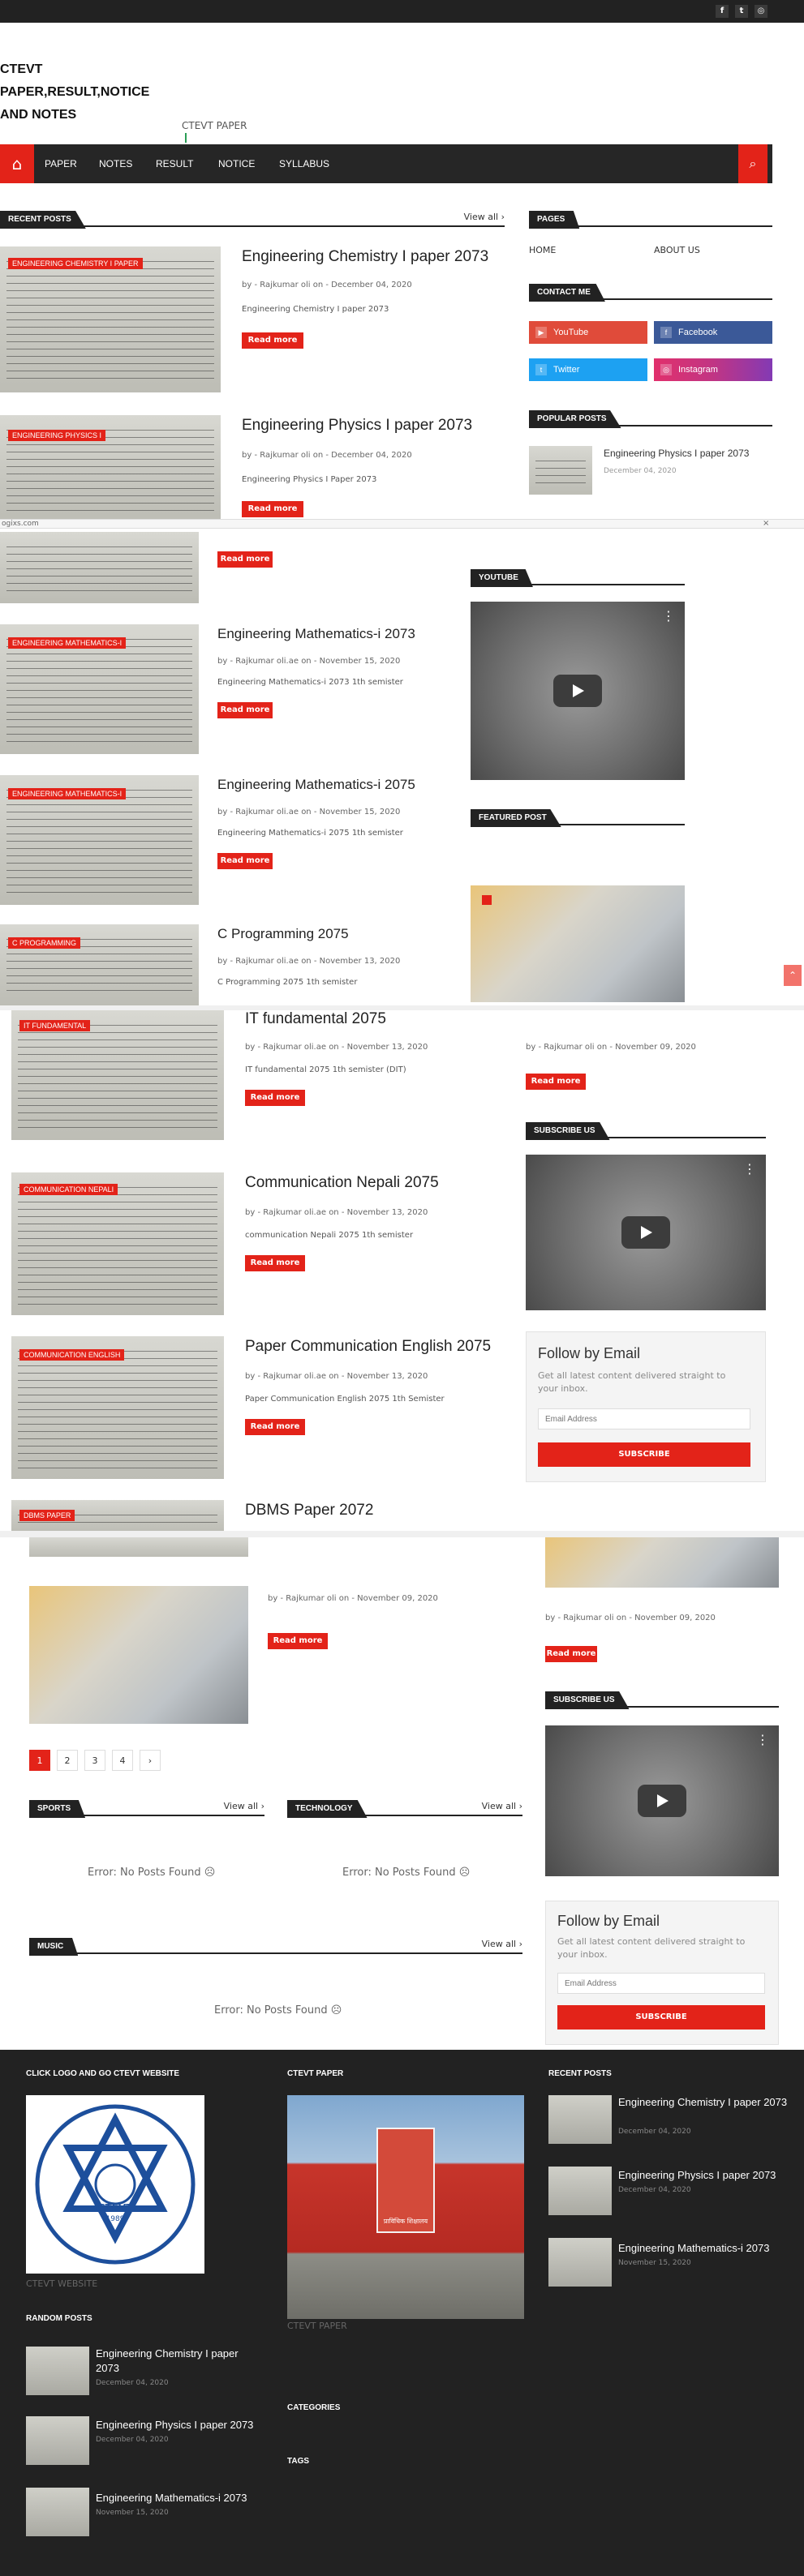 The image size is (804, 2576). I want to click on category-badge: COMMUNICATION ENGLISH, so click(72, 1355).